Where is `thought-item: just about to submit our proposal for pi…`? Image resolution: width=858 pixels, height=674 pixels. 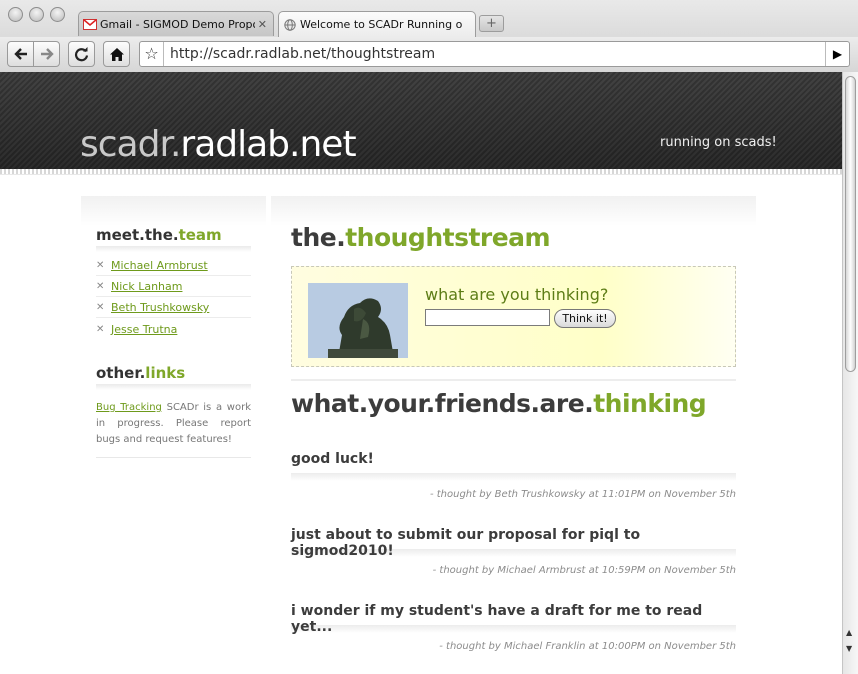 thought-item: just about to submit our proposal for pi… is located at coordinates (513, 551).